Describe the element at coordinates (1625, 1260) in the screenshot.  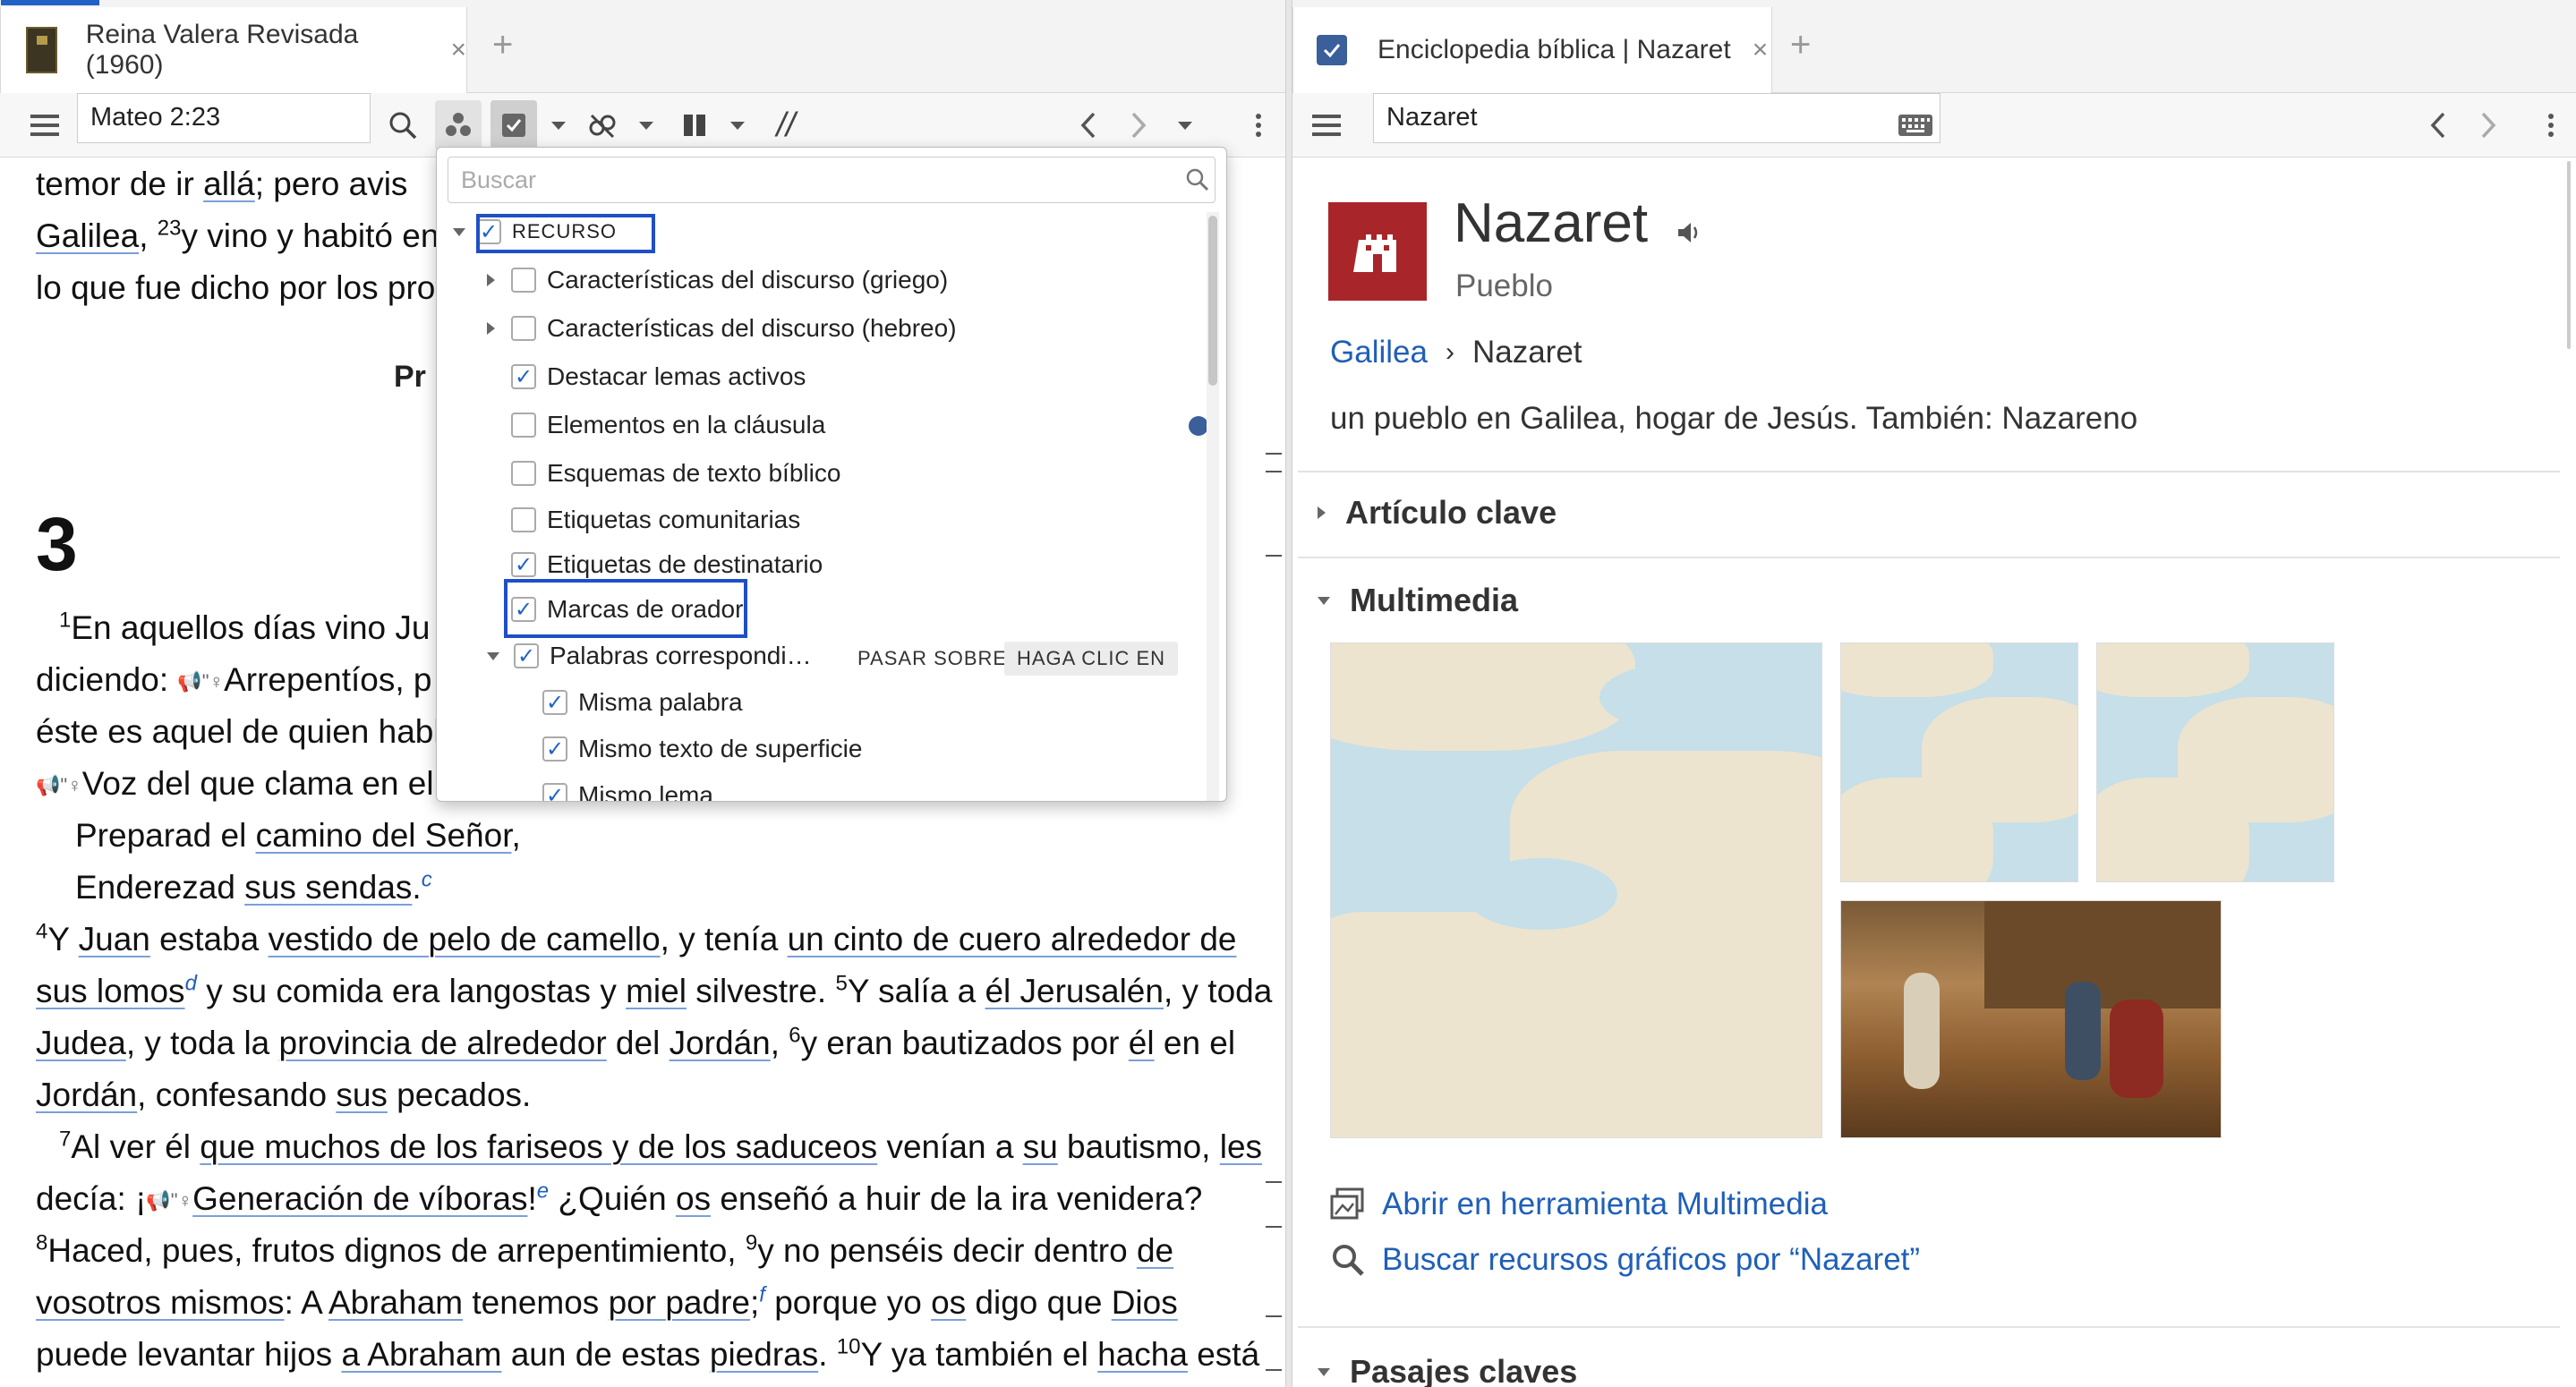
I see `search-graphics-link: Buscar recursos gráficos por “Nazaret”` at that location.